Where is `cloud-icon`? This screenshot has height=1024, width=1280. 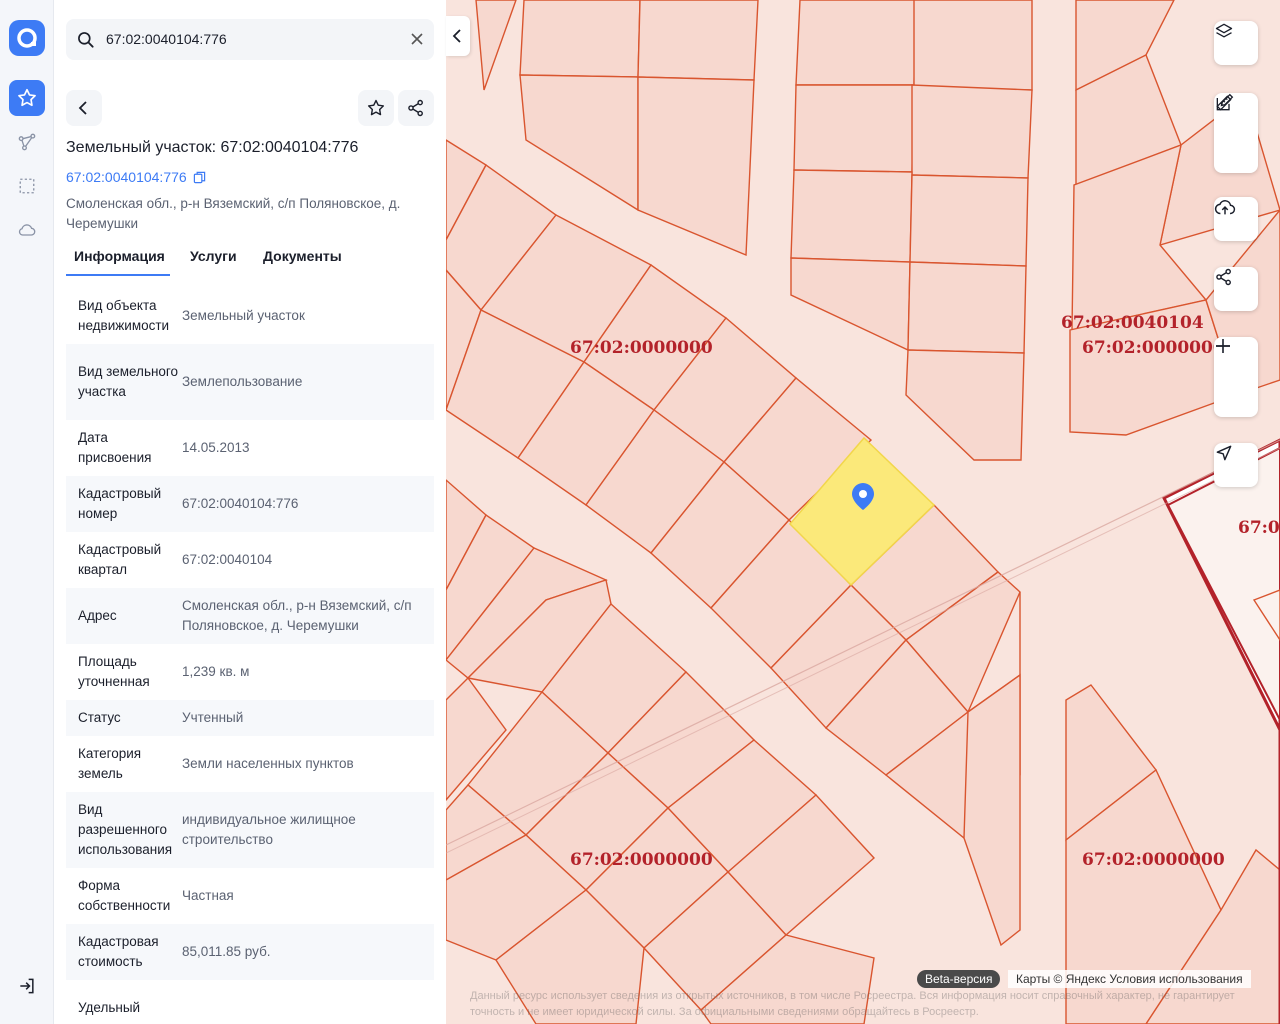 cloud-icon is located at coordinates (27, 230).